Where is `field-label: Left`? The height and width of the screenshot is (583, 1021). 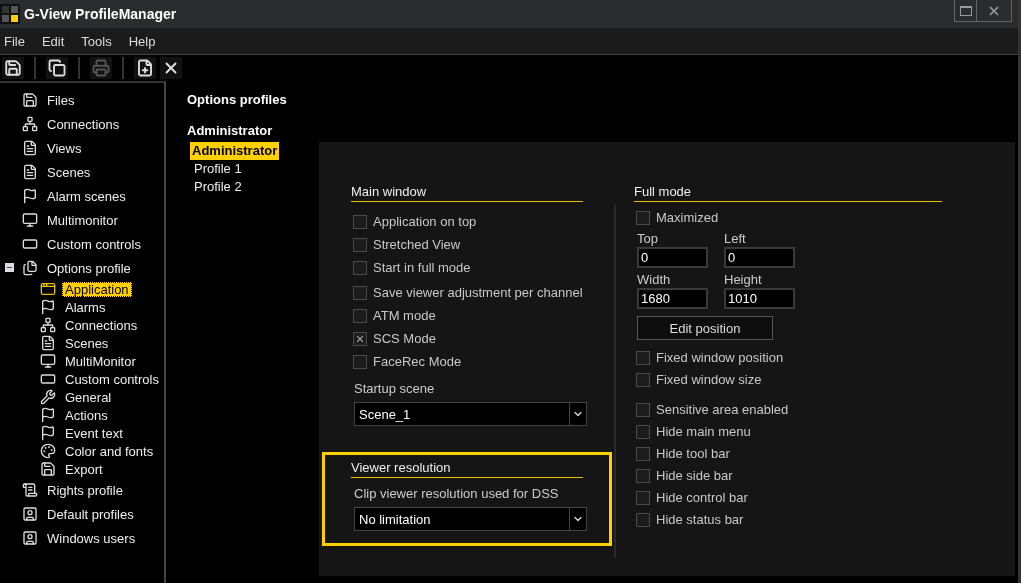
field-label: Left is located at coordinates (735, 239).